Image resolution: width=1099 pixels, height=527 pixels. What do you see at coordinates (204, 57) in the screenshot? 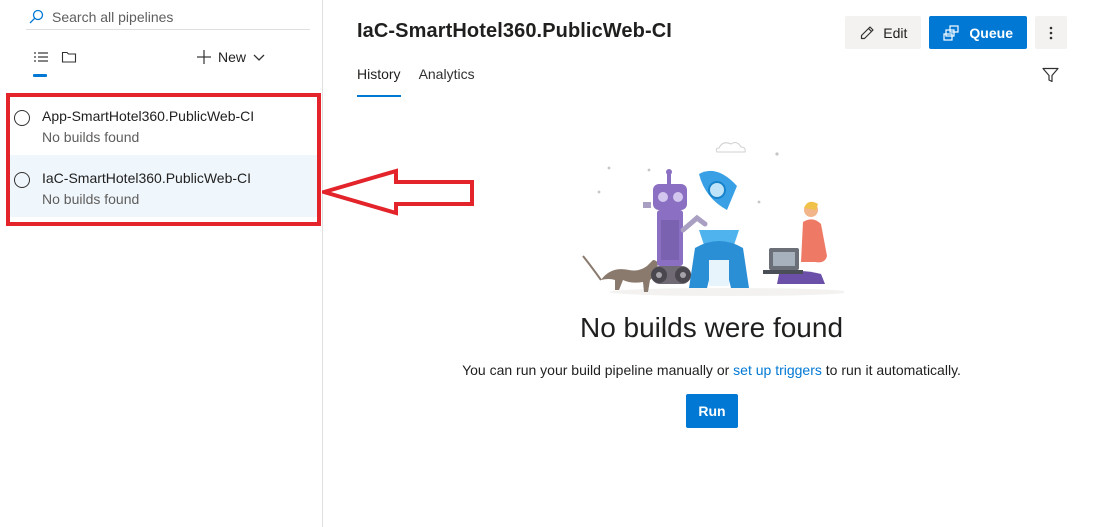
I see `plus-icon` at bounding box center [204, 57].